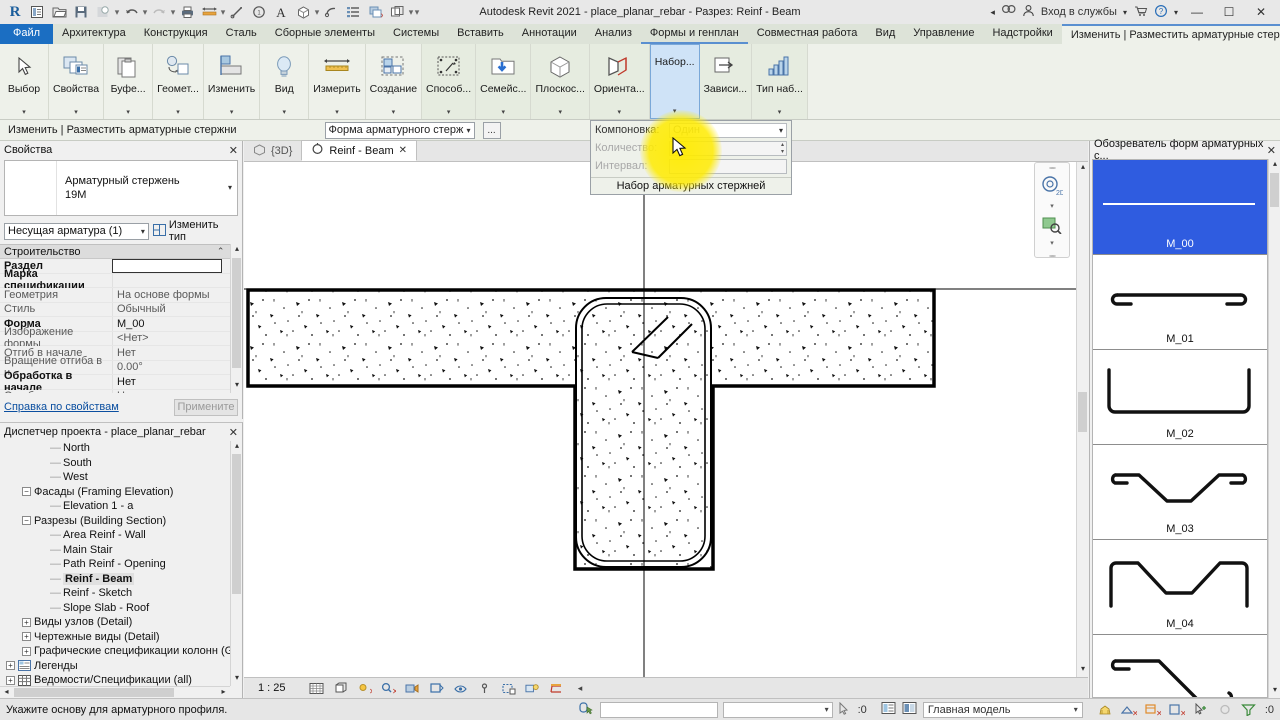  Describe the element at coordinates (397, 12) in the screenshot. I see `switch-windows-icon` at that location.